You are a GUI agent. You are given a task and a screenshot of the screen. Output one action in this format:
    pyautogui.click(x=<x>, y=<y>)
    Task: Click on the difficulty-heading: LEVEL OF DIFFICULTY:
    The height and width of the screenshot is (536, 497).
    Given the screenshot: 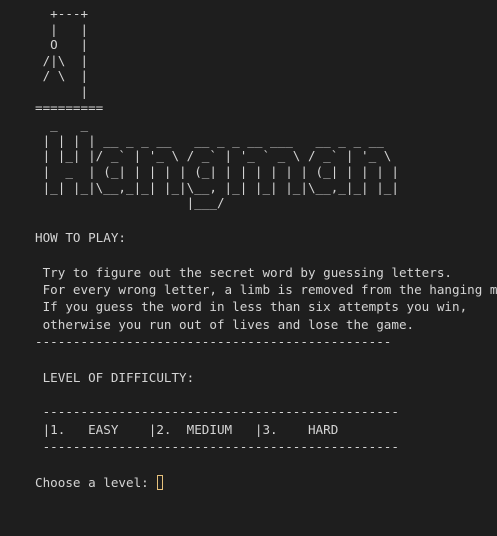 What is the action you would take?
    pyautogui.click(x=115, y=377)
    